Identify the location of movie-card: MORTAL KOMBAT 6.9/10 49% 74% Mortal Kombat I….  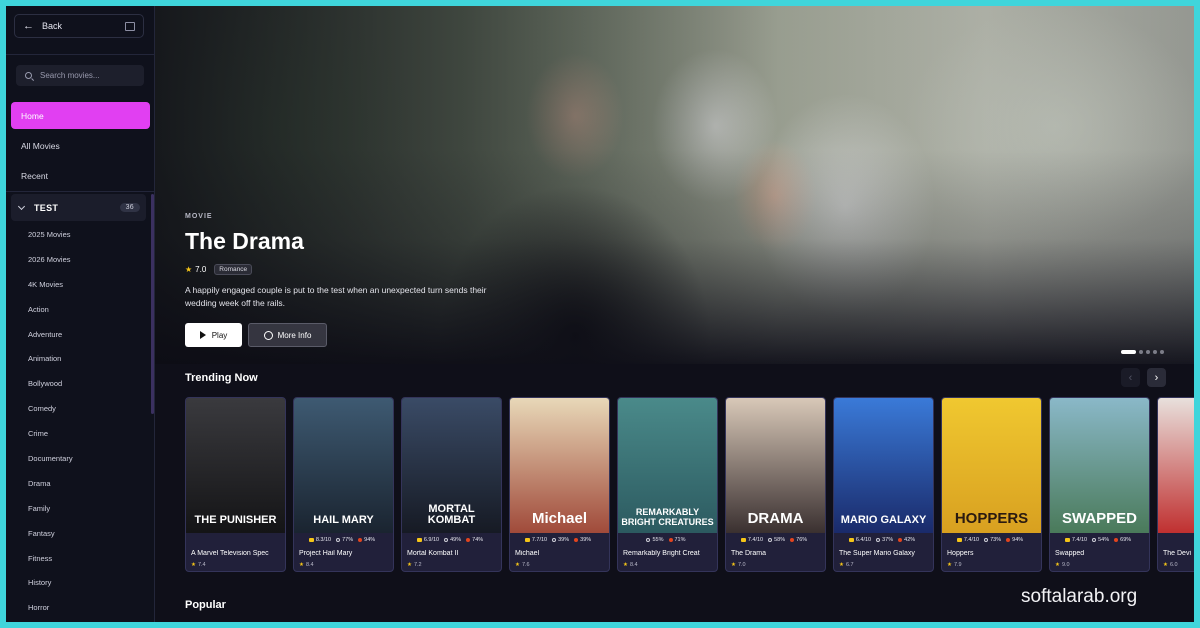
(451, 484).